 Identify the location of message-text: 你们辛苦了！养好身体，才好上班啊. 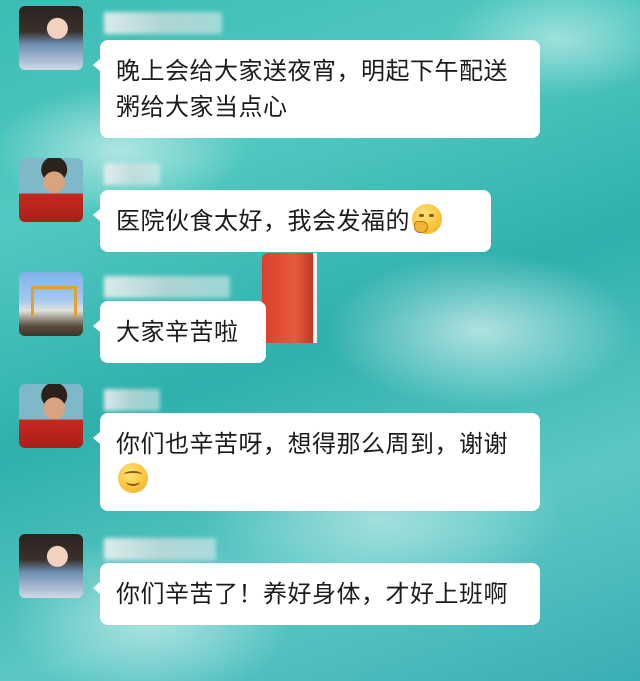
(312, 594).